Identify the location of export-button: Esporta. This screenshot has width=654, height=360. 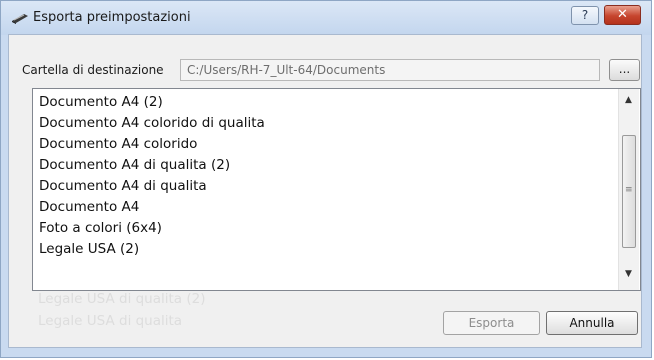
(491, 323).